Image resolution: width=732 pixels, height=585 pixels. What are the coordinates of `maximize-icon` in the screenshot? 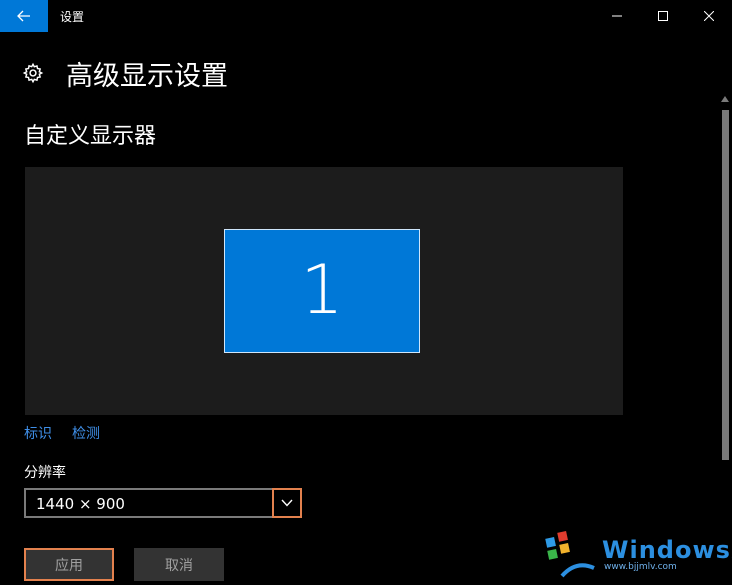 It's located at (663, 16).